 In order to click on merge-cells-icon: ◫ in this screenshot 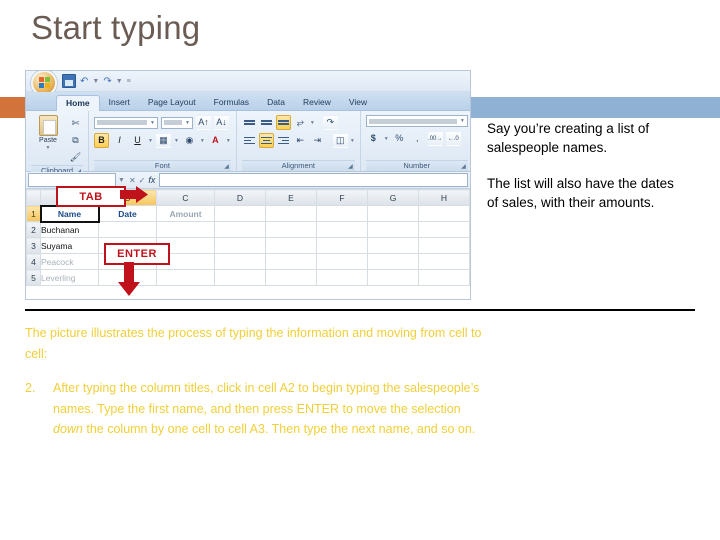, I will do `click(340, 140)`.